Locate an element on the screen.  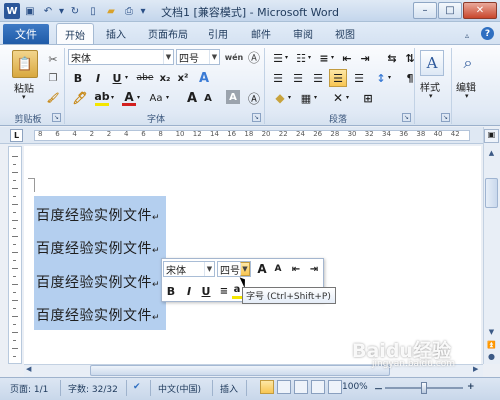
undo-icon: ↶ is located at coordinates (48, 11).